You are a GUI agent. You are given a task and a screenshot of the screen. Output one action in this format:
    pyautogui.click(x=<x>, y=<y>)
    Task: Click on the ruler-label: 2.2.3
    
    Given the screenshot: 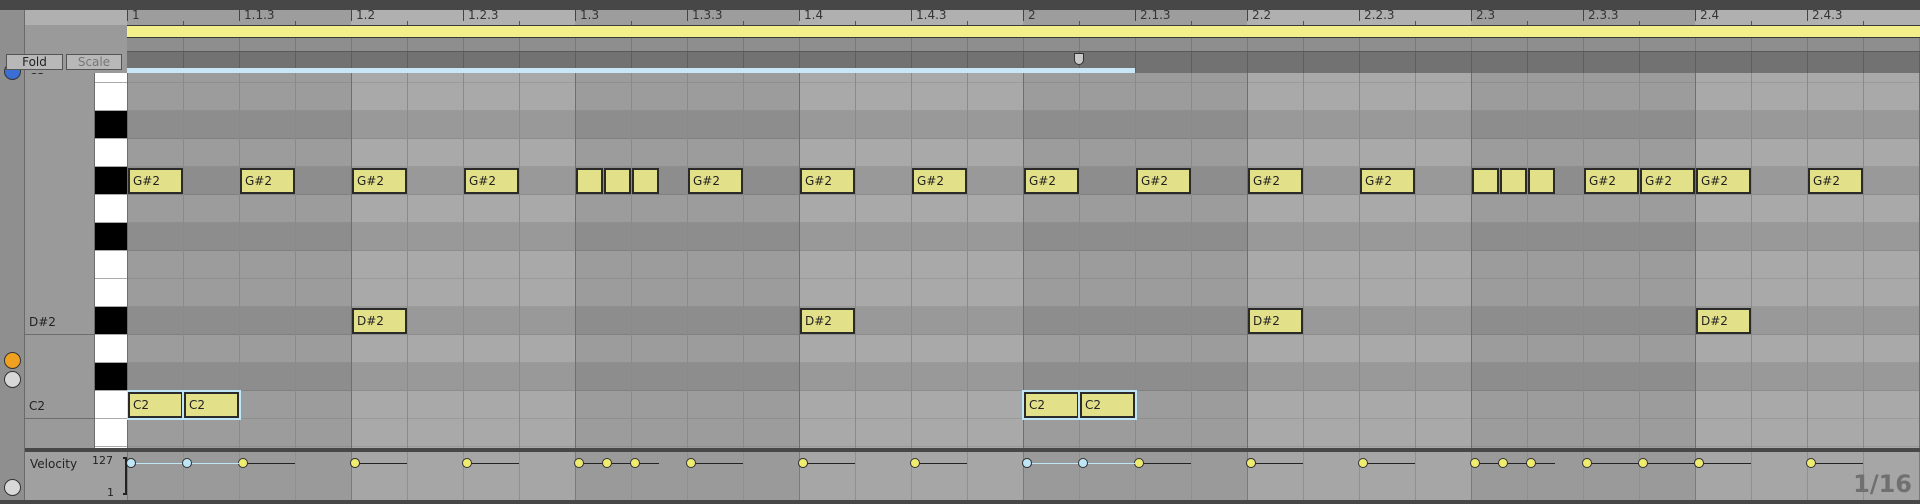 What is the action you would take?
    pyautogui.click(x=1377, y=15)
    